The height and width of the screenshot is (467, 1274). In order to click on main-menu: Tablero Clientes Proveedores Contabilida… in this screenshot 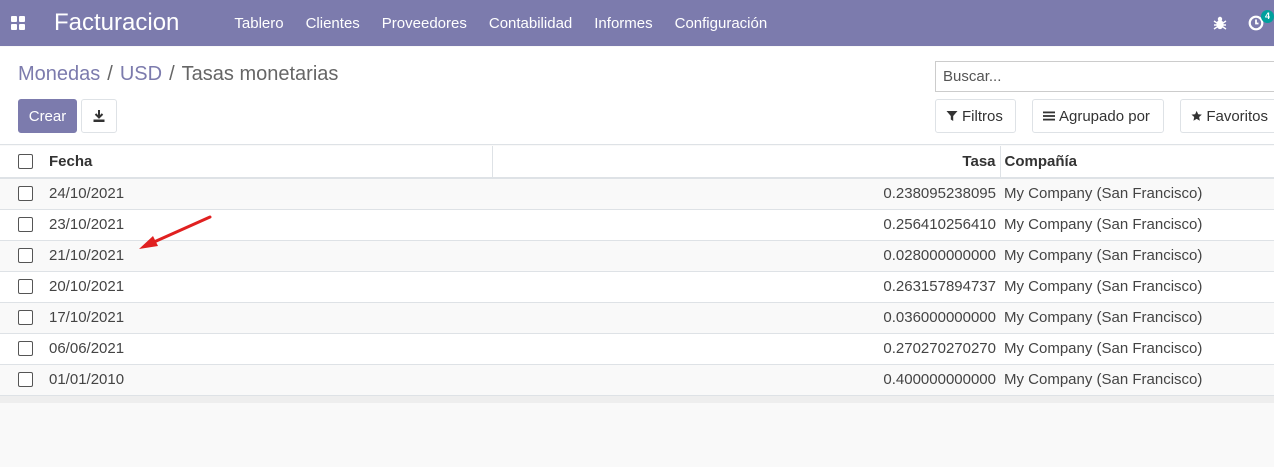, I will do `click(500, 23)`.